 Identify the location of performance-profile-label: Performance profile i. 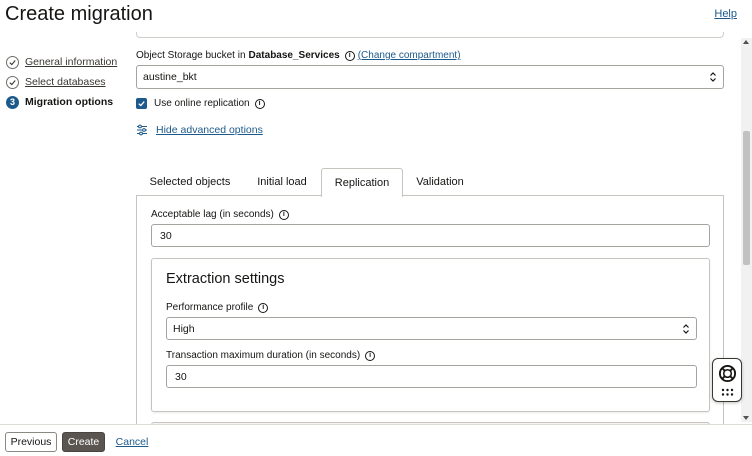
(217, 307).